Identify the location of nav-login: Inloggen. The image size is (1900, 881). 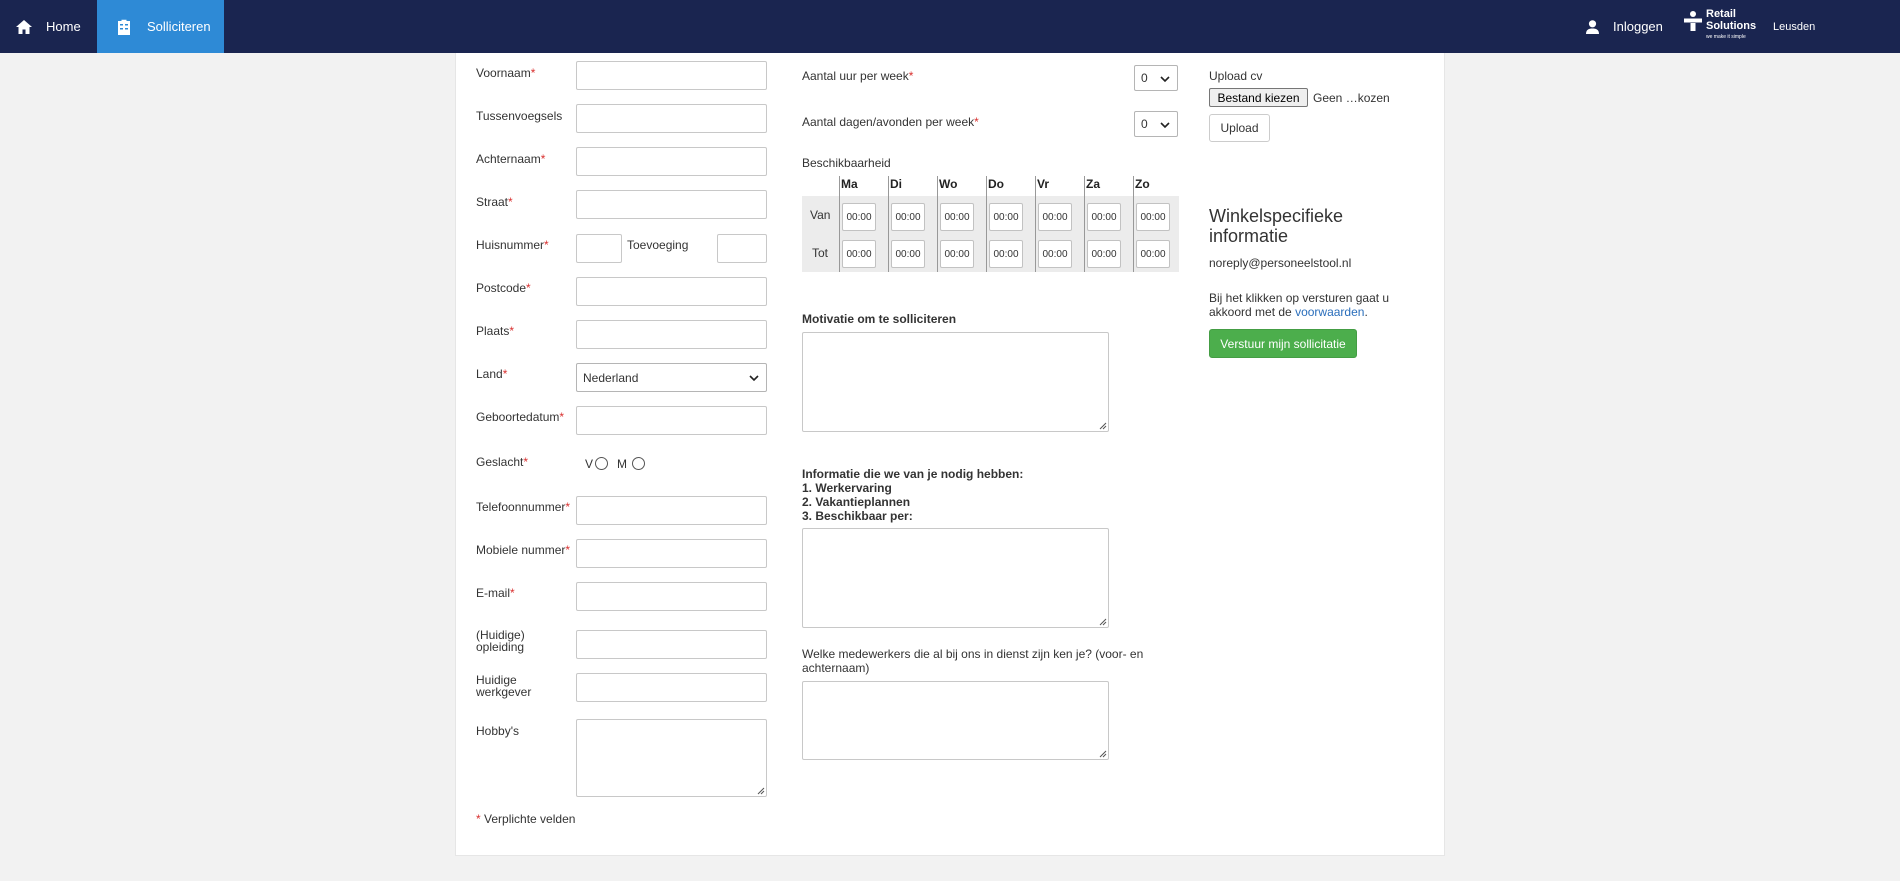
(1631, 26).